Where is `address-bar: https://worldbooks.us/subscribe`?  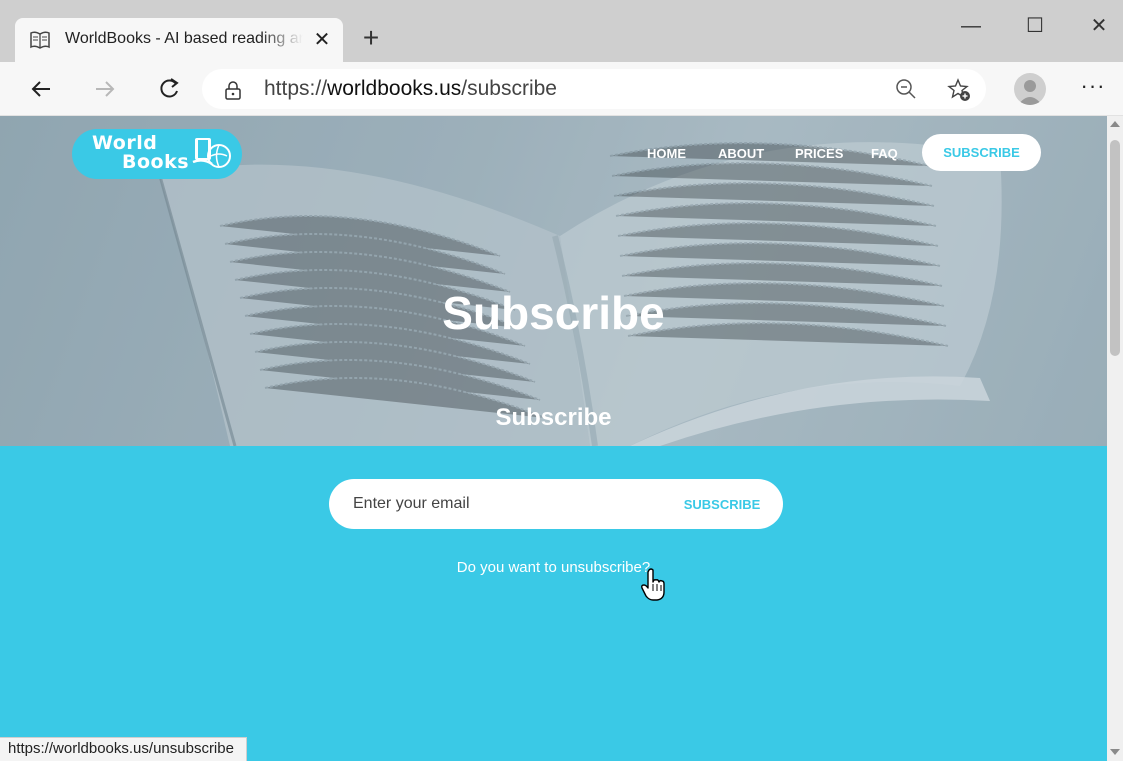
address-bar: https://worldbooks.us/subscribe is located at coordinates (594, 89).